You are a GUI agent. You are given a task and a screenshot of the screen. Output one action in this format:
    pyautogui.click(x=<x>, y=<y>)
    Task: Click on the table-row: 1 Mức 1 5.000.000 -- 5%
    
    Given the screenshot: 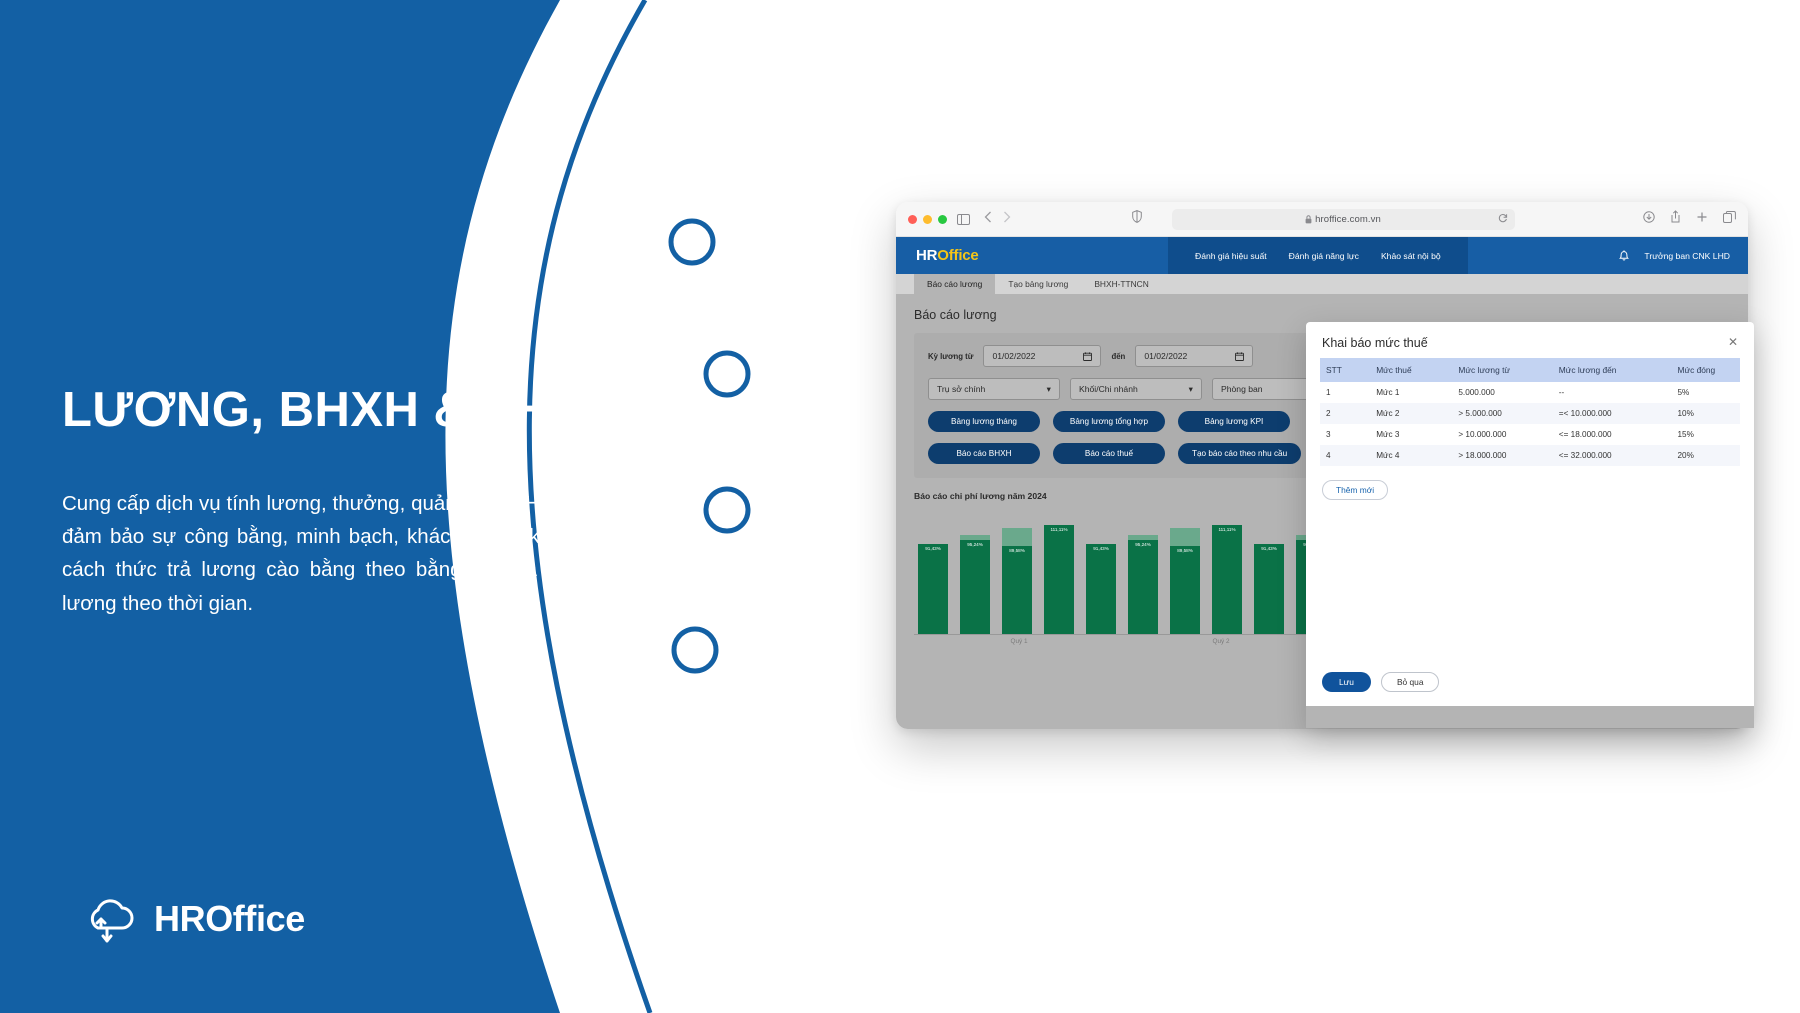 What is the action you would take?
    pyautogui.click(x=1530, y=392)
    